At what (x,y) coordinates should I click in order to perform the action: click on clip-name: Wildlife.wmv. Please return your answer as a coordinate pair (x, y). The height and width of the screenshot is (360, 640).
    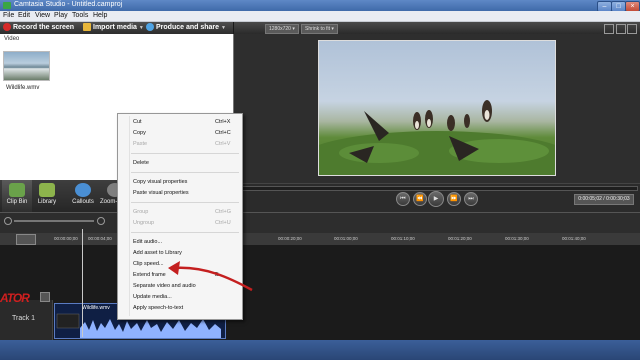
    Looking at the image, I should click on (23, 88).